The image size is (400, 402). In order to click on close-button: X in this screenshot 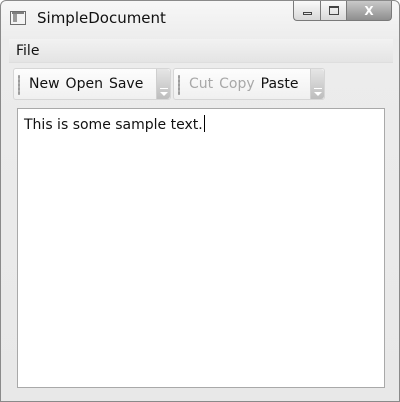, I will do `click(369, 11)`.